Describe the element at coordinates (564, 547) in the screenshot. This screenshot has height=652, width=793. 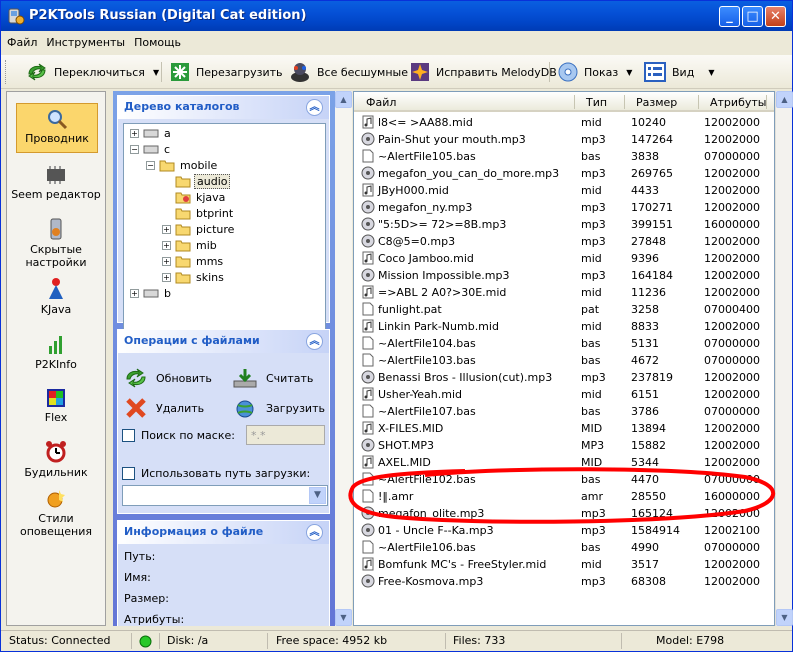
I see `table-row: ~AlertFile106.bas bas 4990 07000000` at that location.